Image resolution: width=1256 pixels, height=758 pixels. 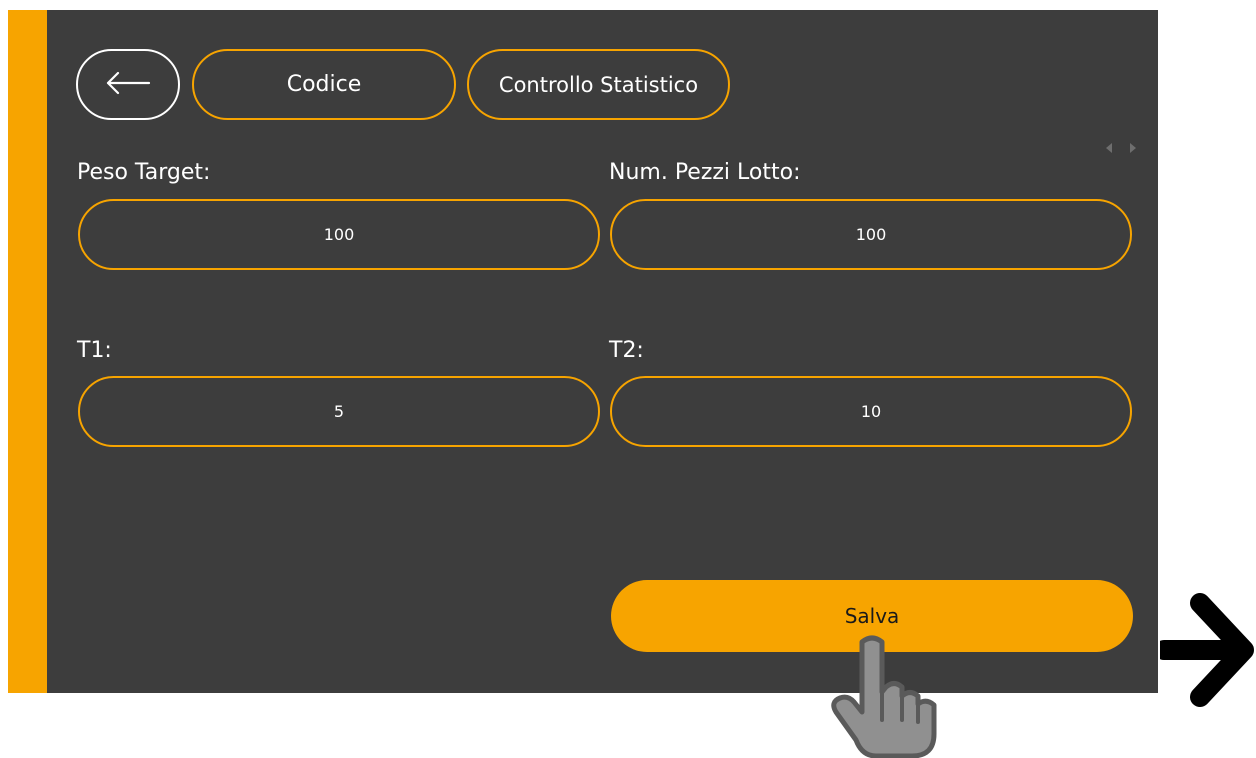 What do you see at coordinates (144, 172) in the screenshot?
I see `peso-target-label: Peso Target:` at bounding box center [144, 172].